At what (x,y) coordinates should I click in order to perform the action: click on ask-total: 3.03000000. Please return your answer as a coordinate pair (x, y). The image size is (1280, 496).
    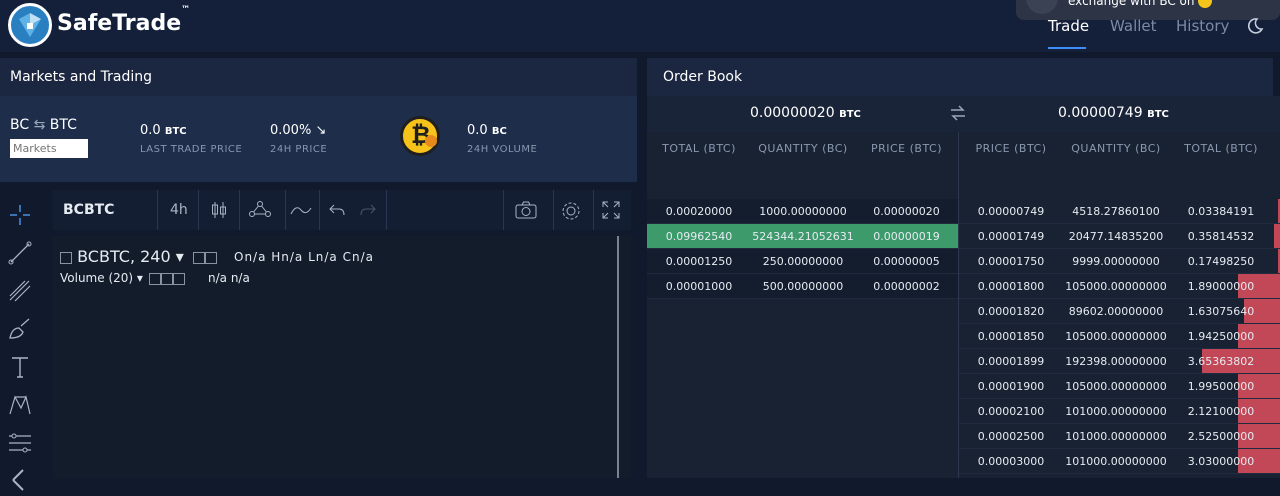
    Looking at the image, I should click on (1221, 461).